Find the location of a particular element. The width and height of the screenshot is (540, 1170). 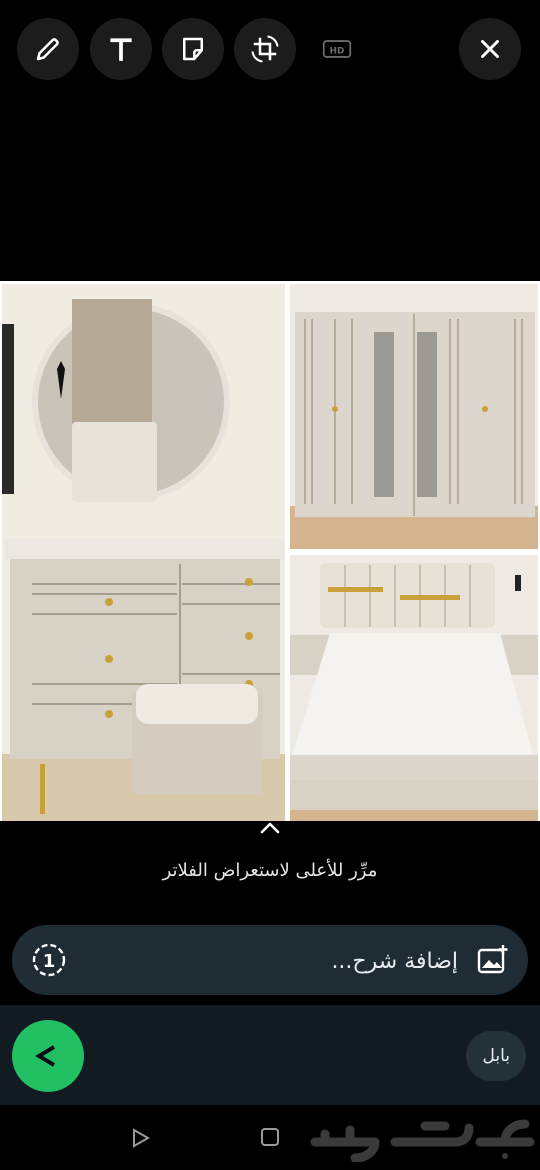

pencil-icon is located at coordinates (47, 49).